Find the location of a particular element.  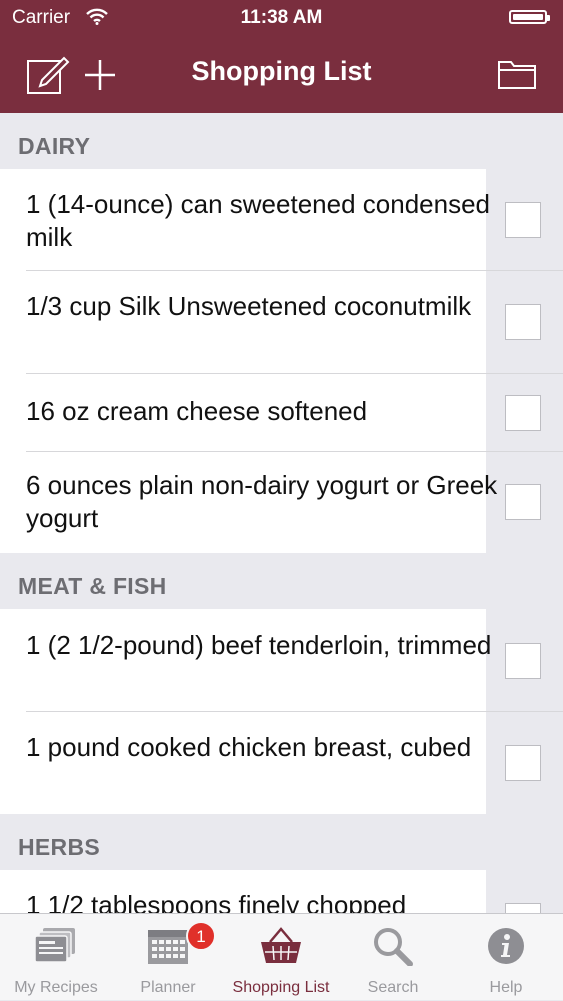

tab-label: Shopping List is located at coordinates (281, 987).